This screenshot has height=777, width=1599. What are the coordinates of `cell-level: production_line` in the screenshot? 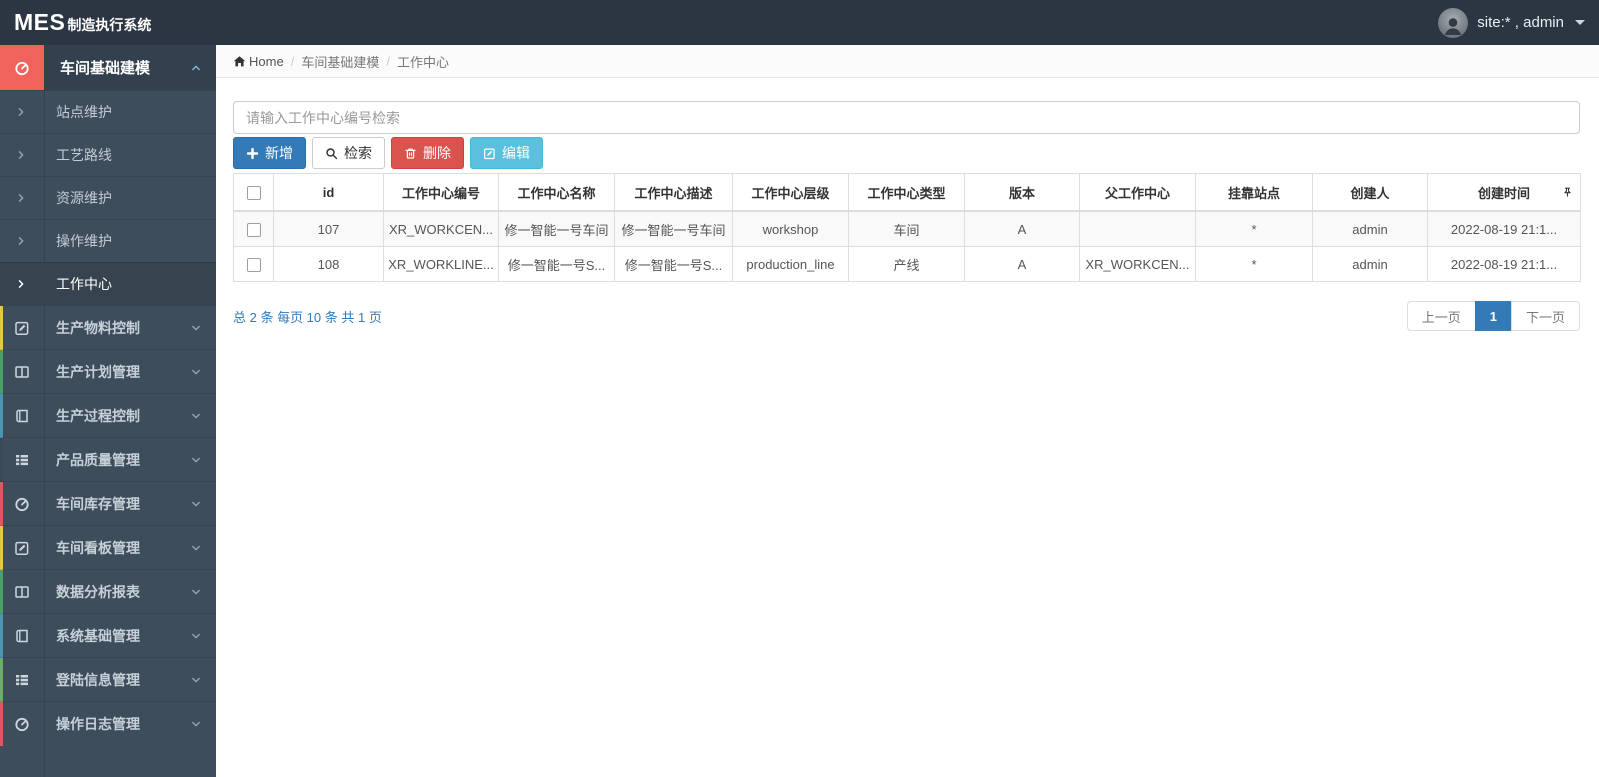 It's located at (790, 264).